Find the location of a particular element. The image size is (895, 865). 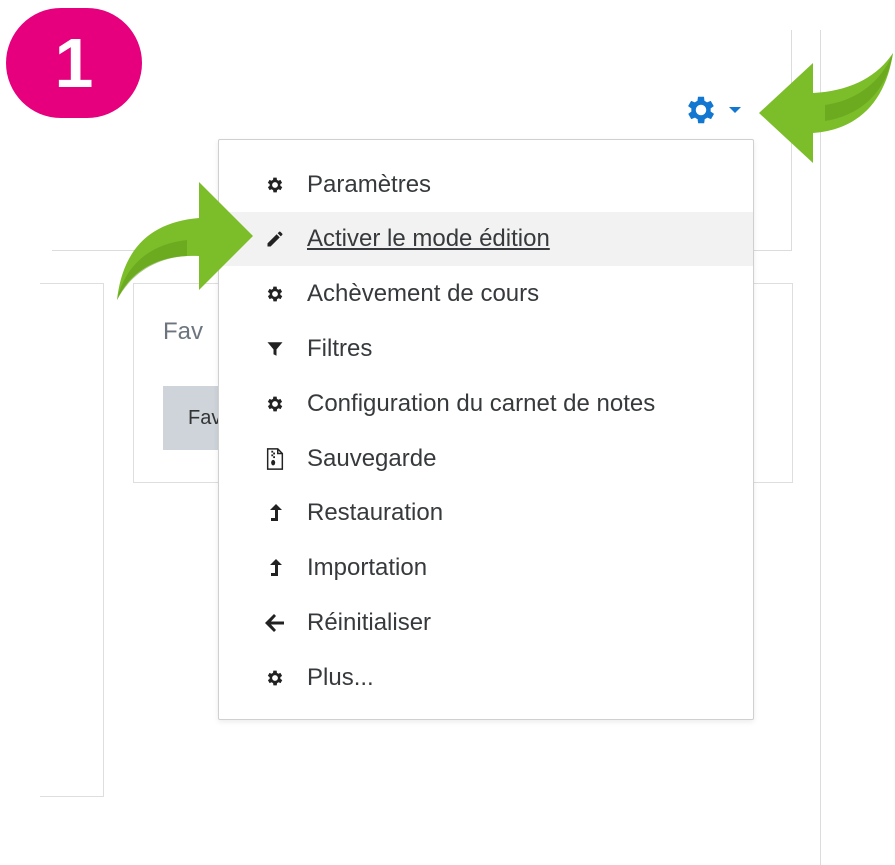

filter-icon is located at coordinates (275, 349).